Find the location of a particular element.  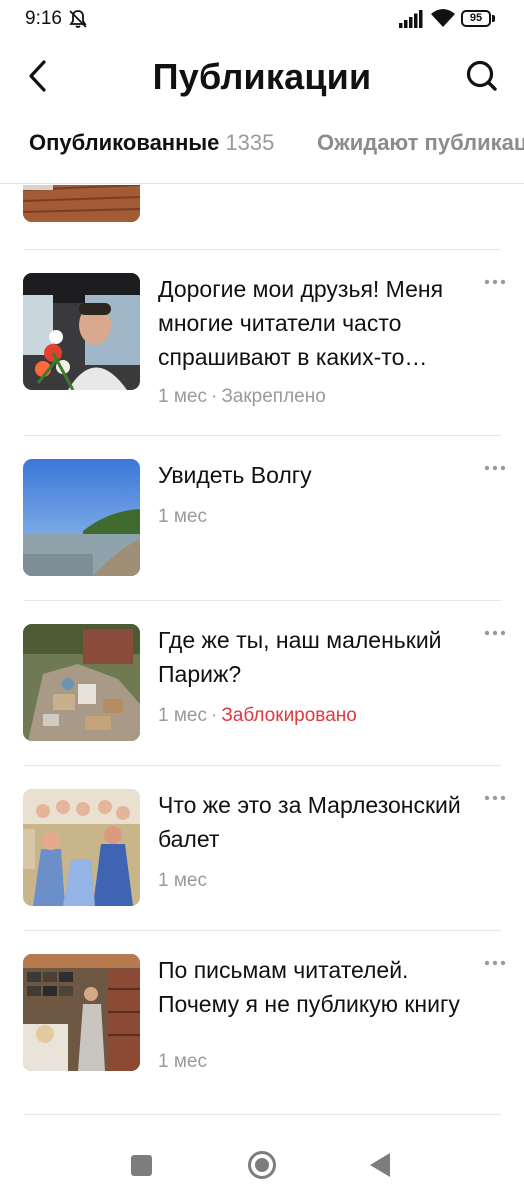

bookshop-image is located at coordinates (81, 1012).